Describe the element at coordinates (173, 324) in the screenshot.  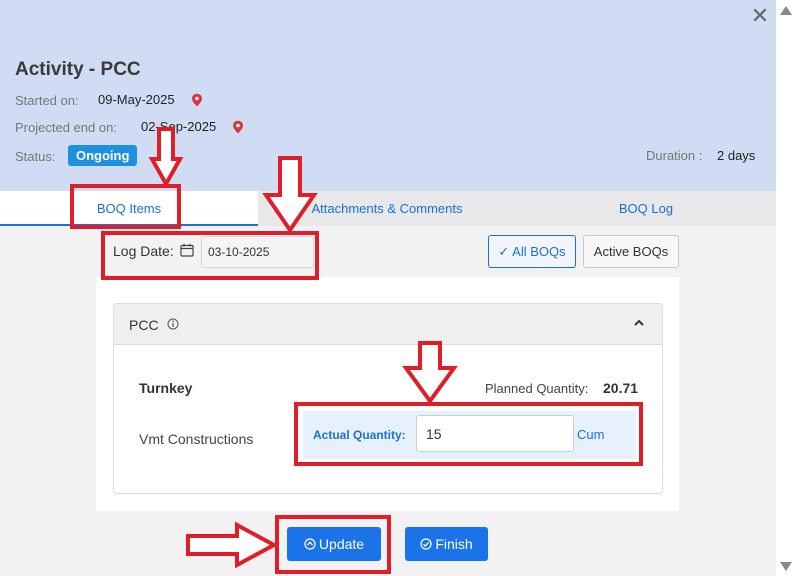
I see `info-icon` at that location.